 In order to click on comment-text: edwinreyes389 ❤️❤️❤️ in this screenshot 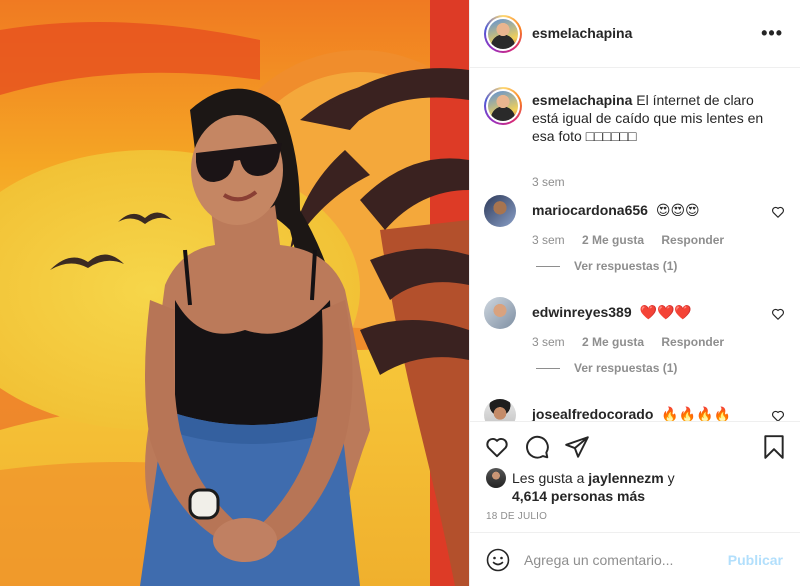, I will do `click(612, 312)`.